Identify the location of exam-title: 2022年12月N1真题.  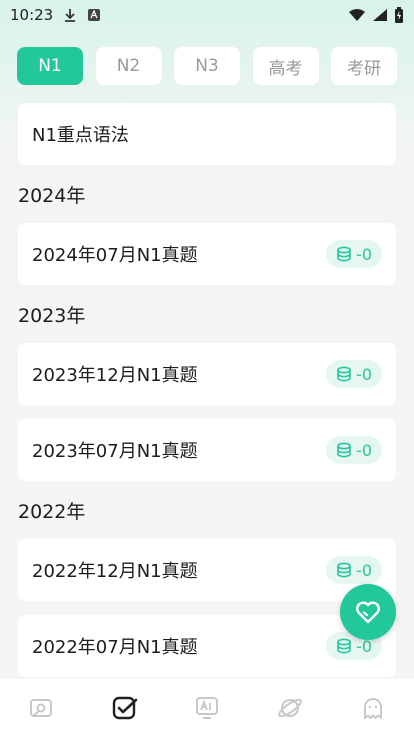
(115, 571).